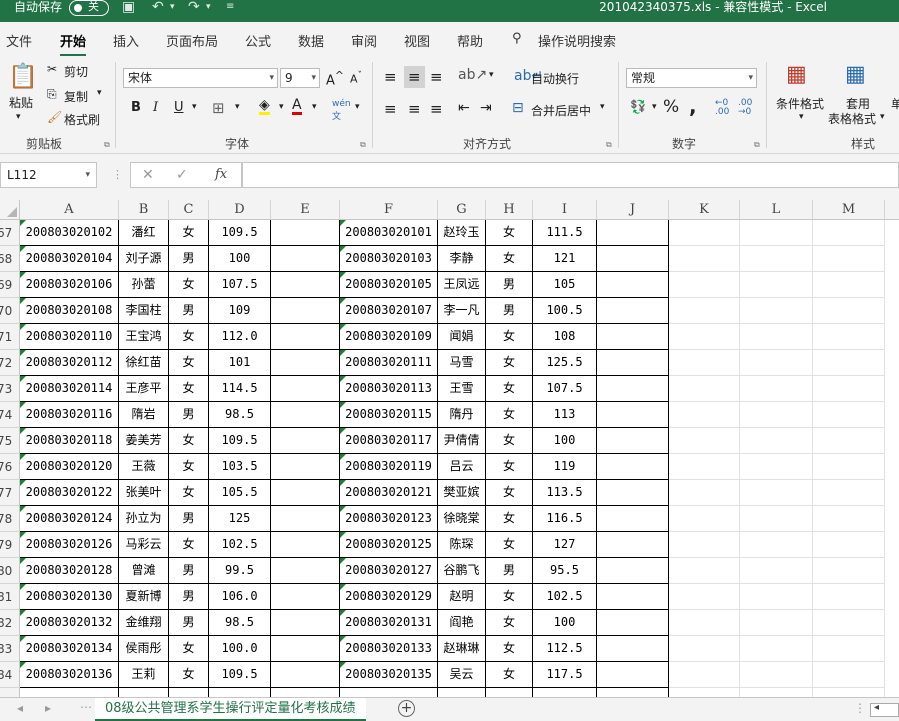 The height and width of the screenshot is (721, 899). What do you see at coordinates (414, 109) in the screenshot?
I see `align-center-icon: ≡` at bounding box center [414, 109].